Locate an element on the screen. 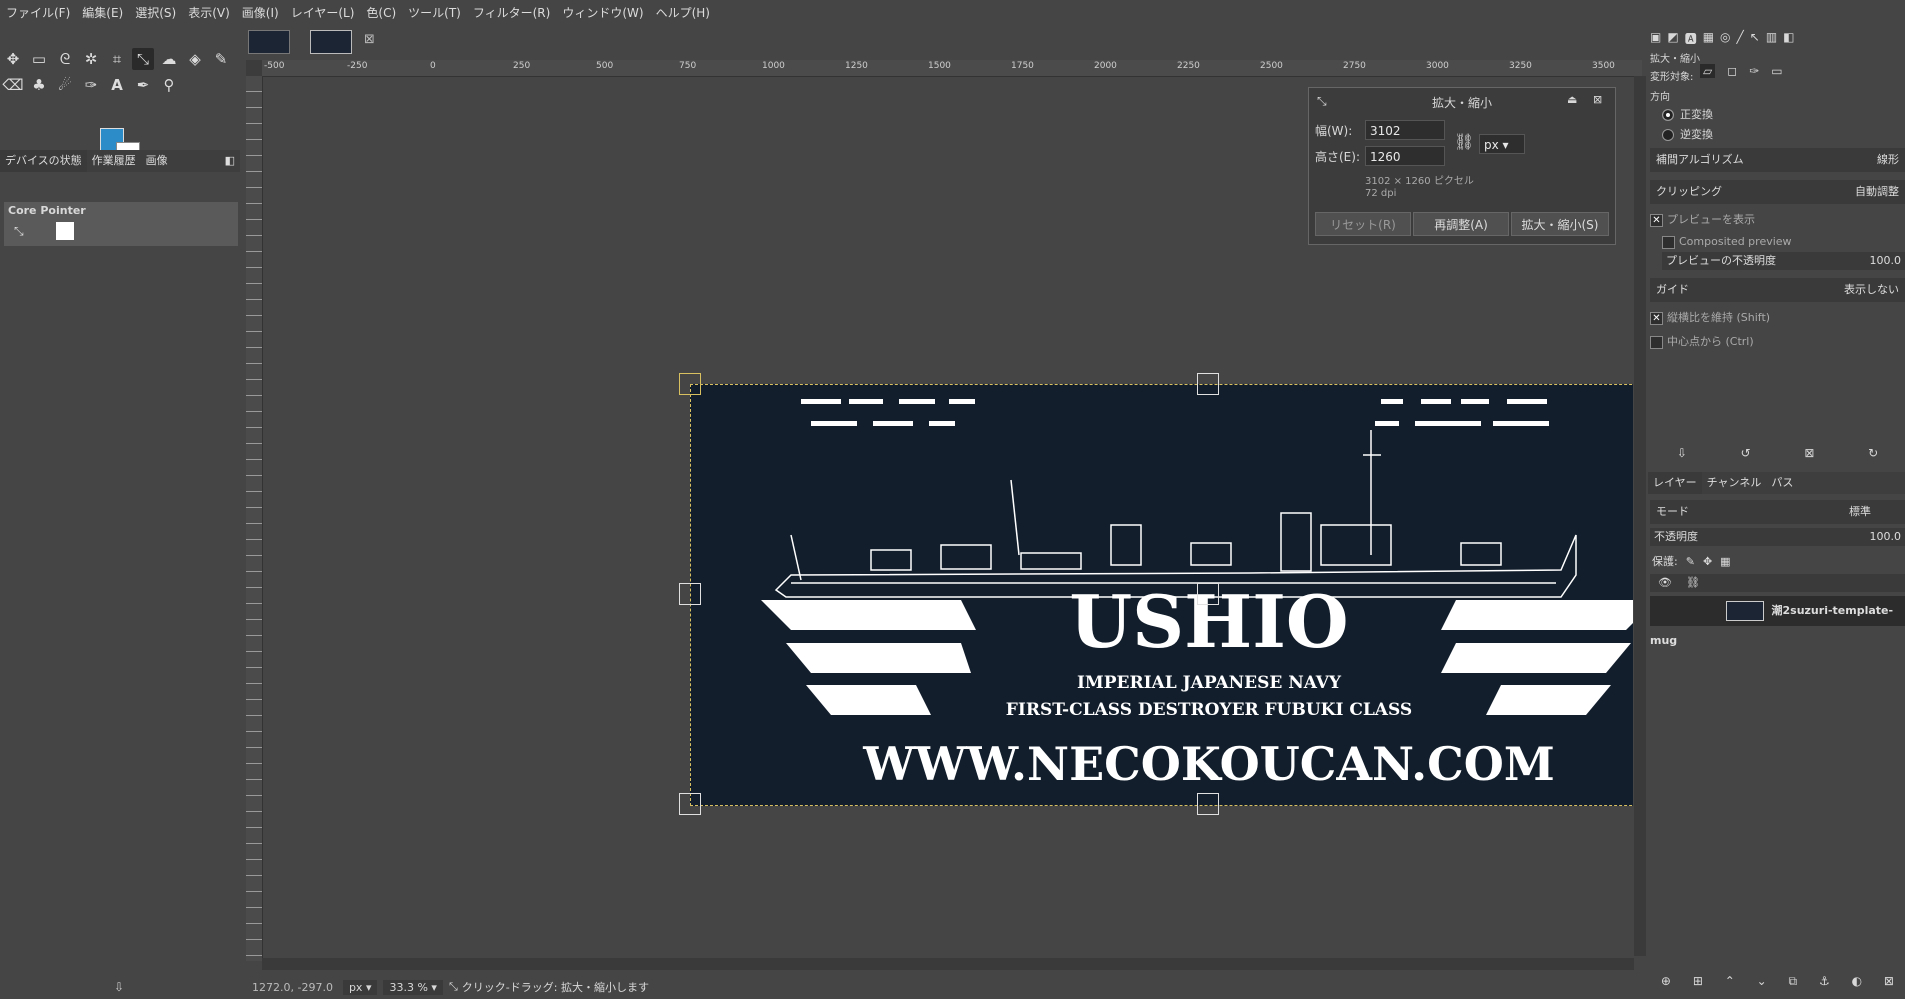 This screenshot has height=999, width=1905. show-preview-checkbox: ✕ is located at coordinates (1656, 220).